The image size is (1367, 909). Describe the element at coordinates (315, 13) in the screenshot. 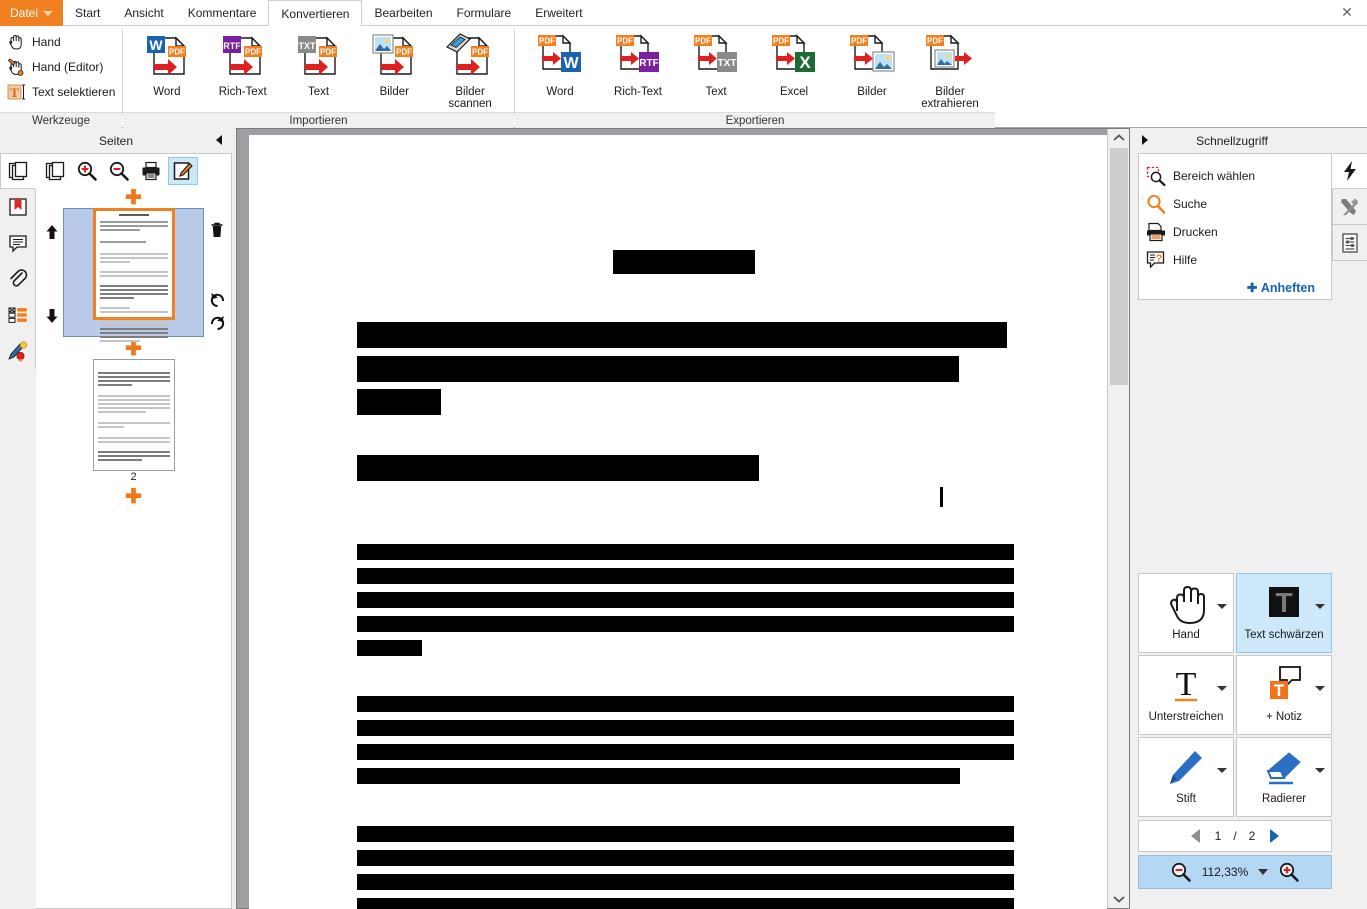

I see `menu-item-konvertieren: Konvertieren` at that location.